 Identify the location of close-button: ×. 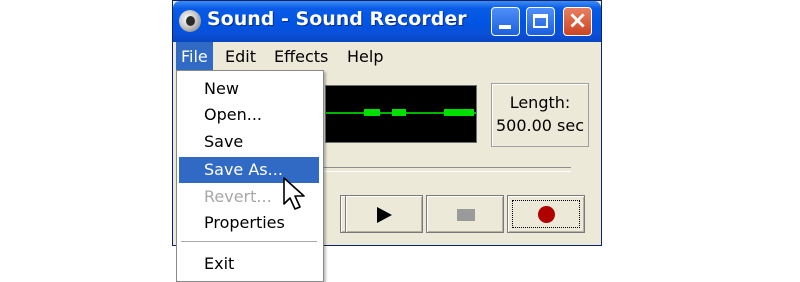
(577, 21).